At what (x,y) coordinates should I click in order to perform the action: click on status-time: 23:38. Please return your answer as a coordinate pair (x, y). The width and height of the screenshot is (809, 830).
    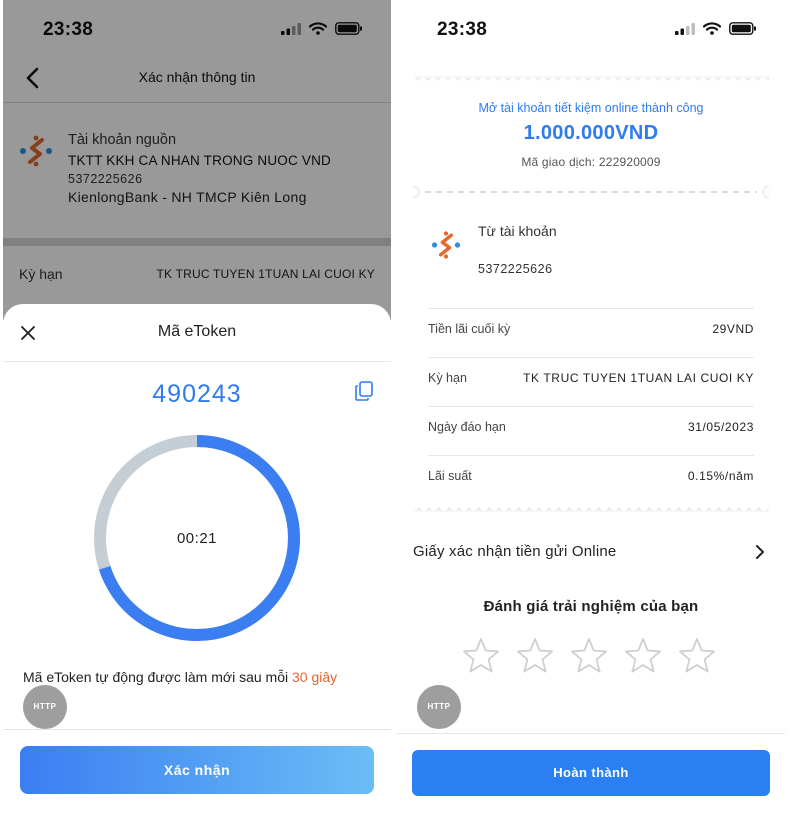
    Looking at the image, I should click on (462, 29).